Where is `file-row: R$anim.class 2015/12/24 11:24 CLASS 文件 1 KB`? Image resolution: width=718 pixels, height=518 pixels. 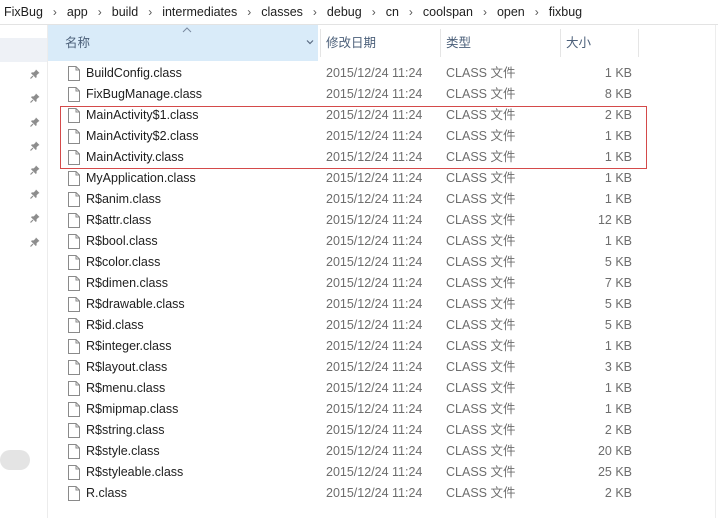 file-row: R$anim.class 2015/12/24 11:24 CLASS 文件 1 KB is located at coordinates (383, 199).